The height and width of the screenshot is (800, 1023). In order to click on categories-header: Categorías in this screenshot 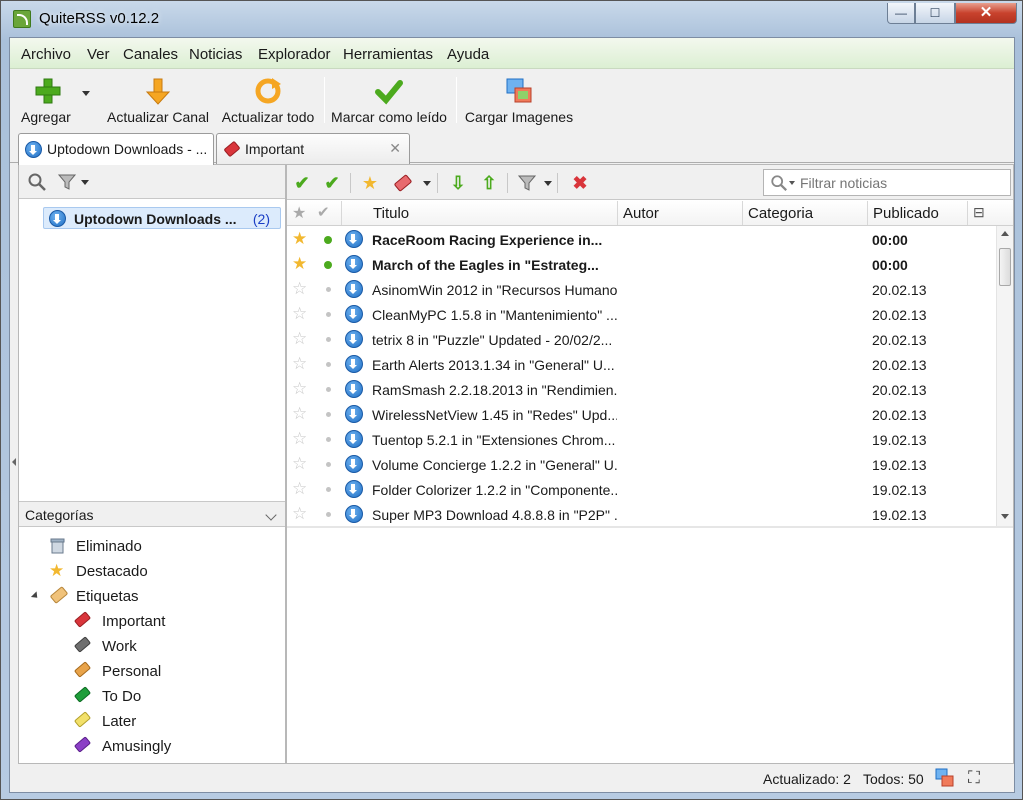, I will do `click(152, 514)`.